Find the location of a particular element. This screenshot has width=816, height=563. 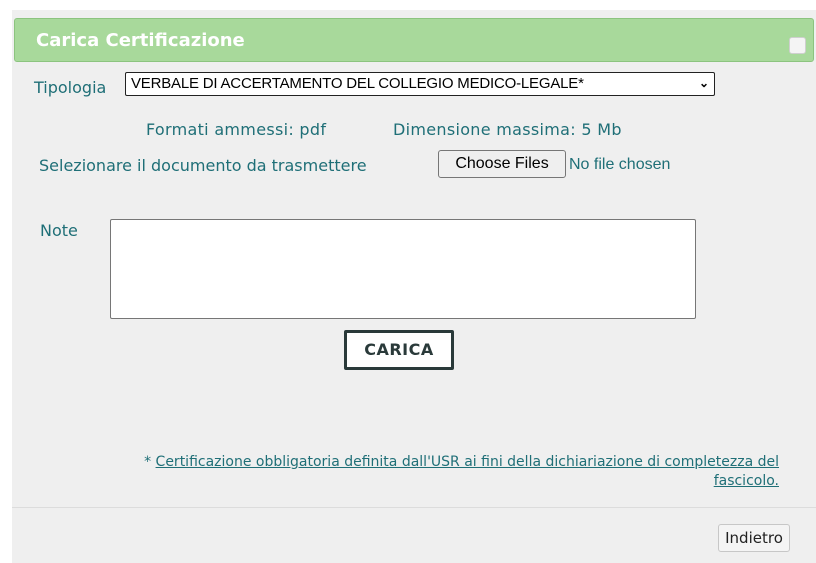

max-size-text: Dimensione massima: 5 Mb is located at coordinates (507, 129).